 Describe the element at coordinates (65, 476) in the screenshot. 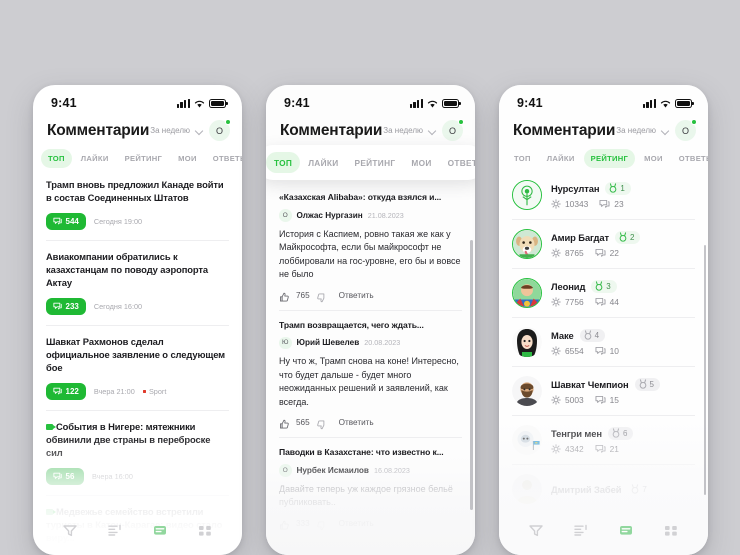

I see `comment-count-badge: 56` at that location.